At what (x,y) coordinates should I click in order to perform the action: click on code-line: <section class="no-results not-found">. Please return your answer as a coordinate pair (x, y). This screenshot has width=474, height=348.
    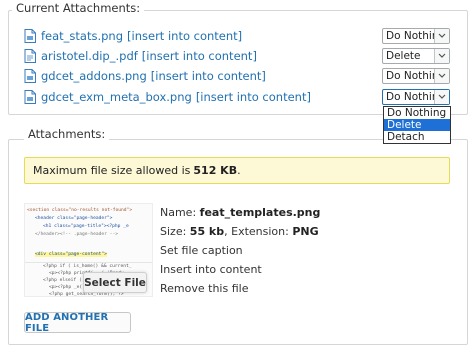
    Looking at the image, I should click on (80, 210).